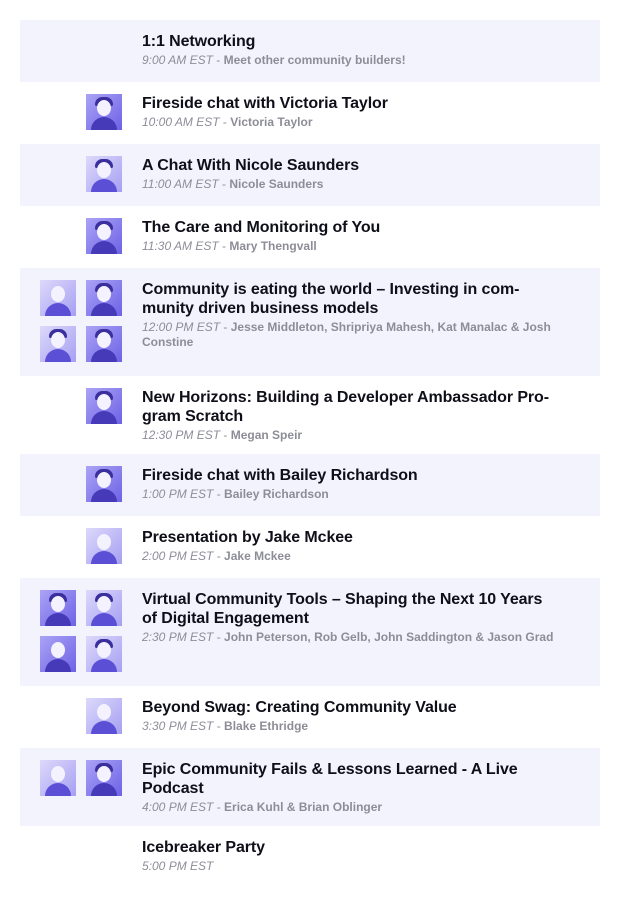 This screenshot has width=620, height=909. What do you see at coordinates (199, 41) in the screenshot?
I see `session-title: 1:1 Networking` at bounding box center [199, 41].